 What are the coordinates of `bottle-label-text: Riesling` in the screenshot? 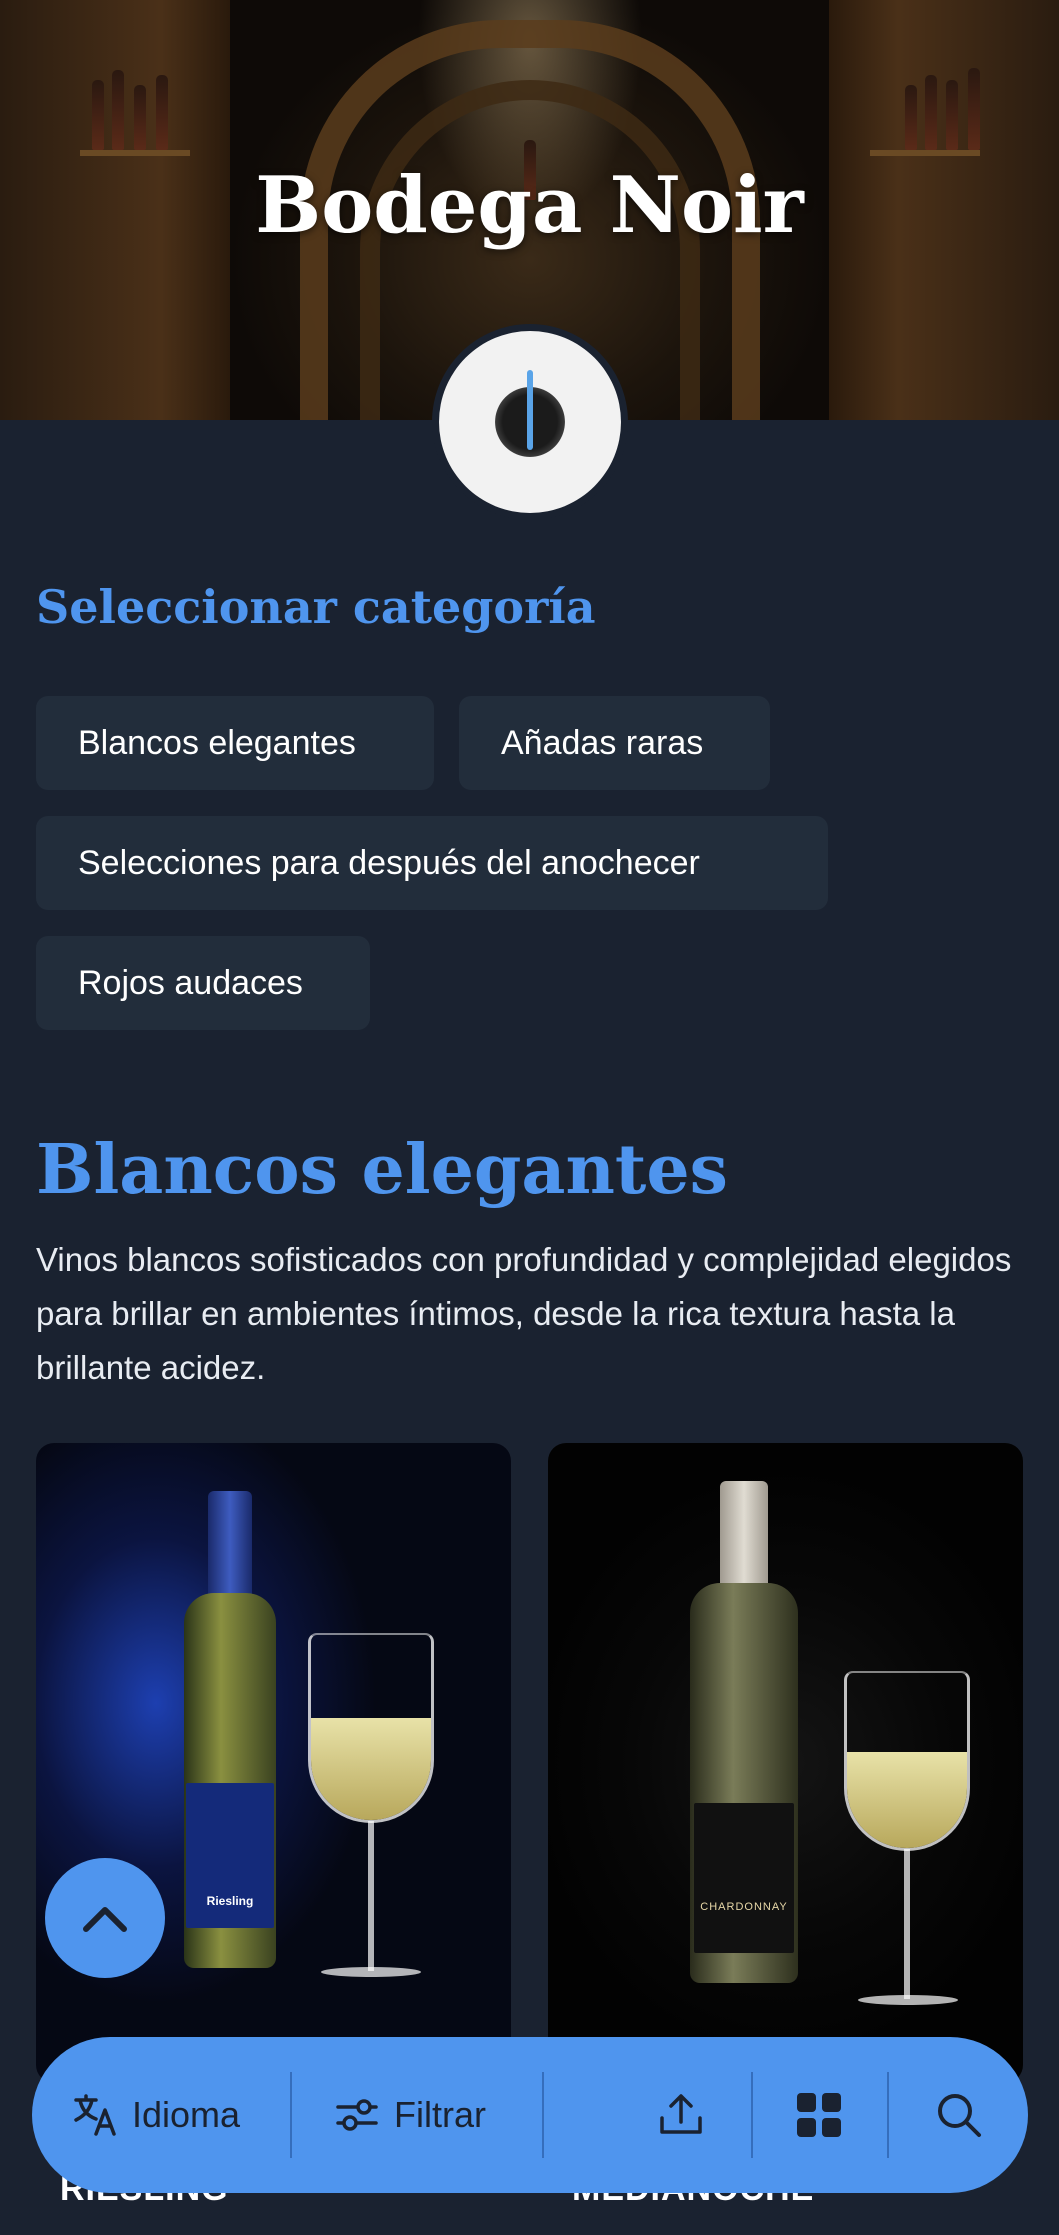 It's located at (230, 1901).